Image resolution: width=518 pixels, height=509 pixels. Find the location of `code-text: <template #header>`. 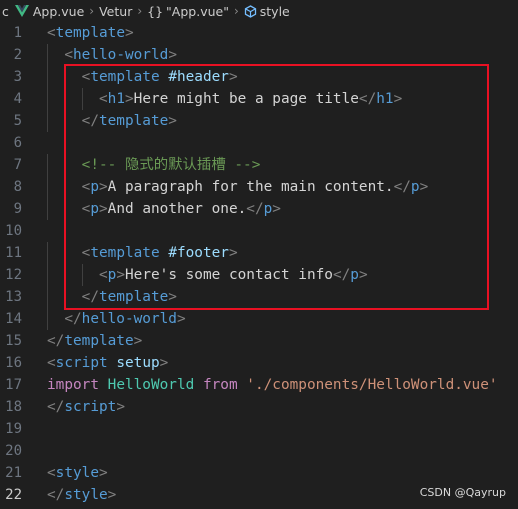

code-text: <template #header> is located at coordinates (142, 77).